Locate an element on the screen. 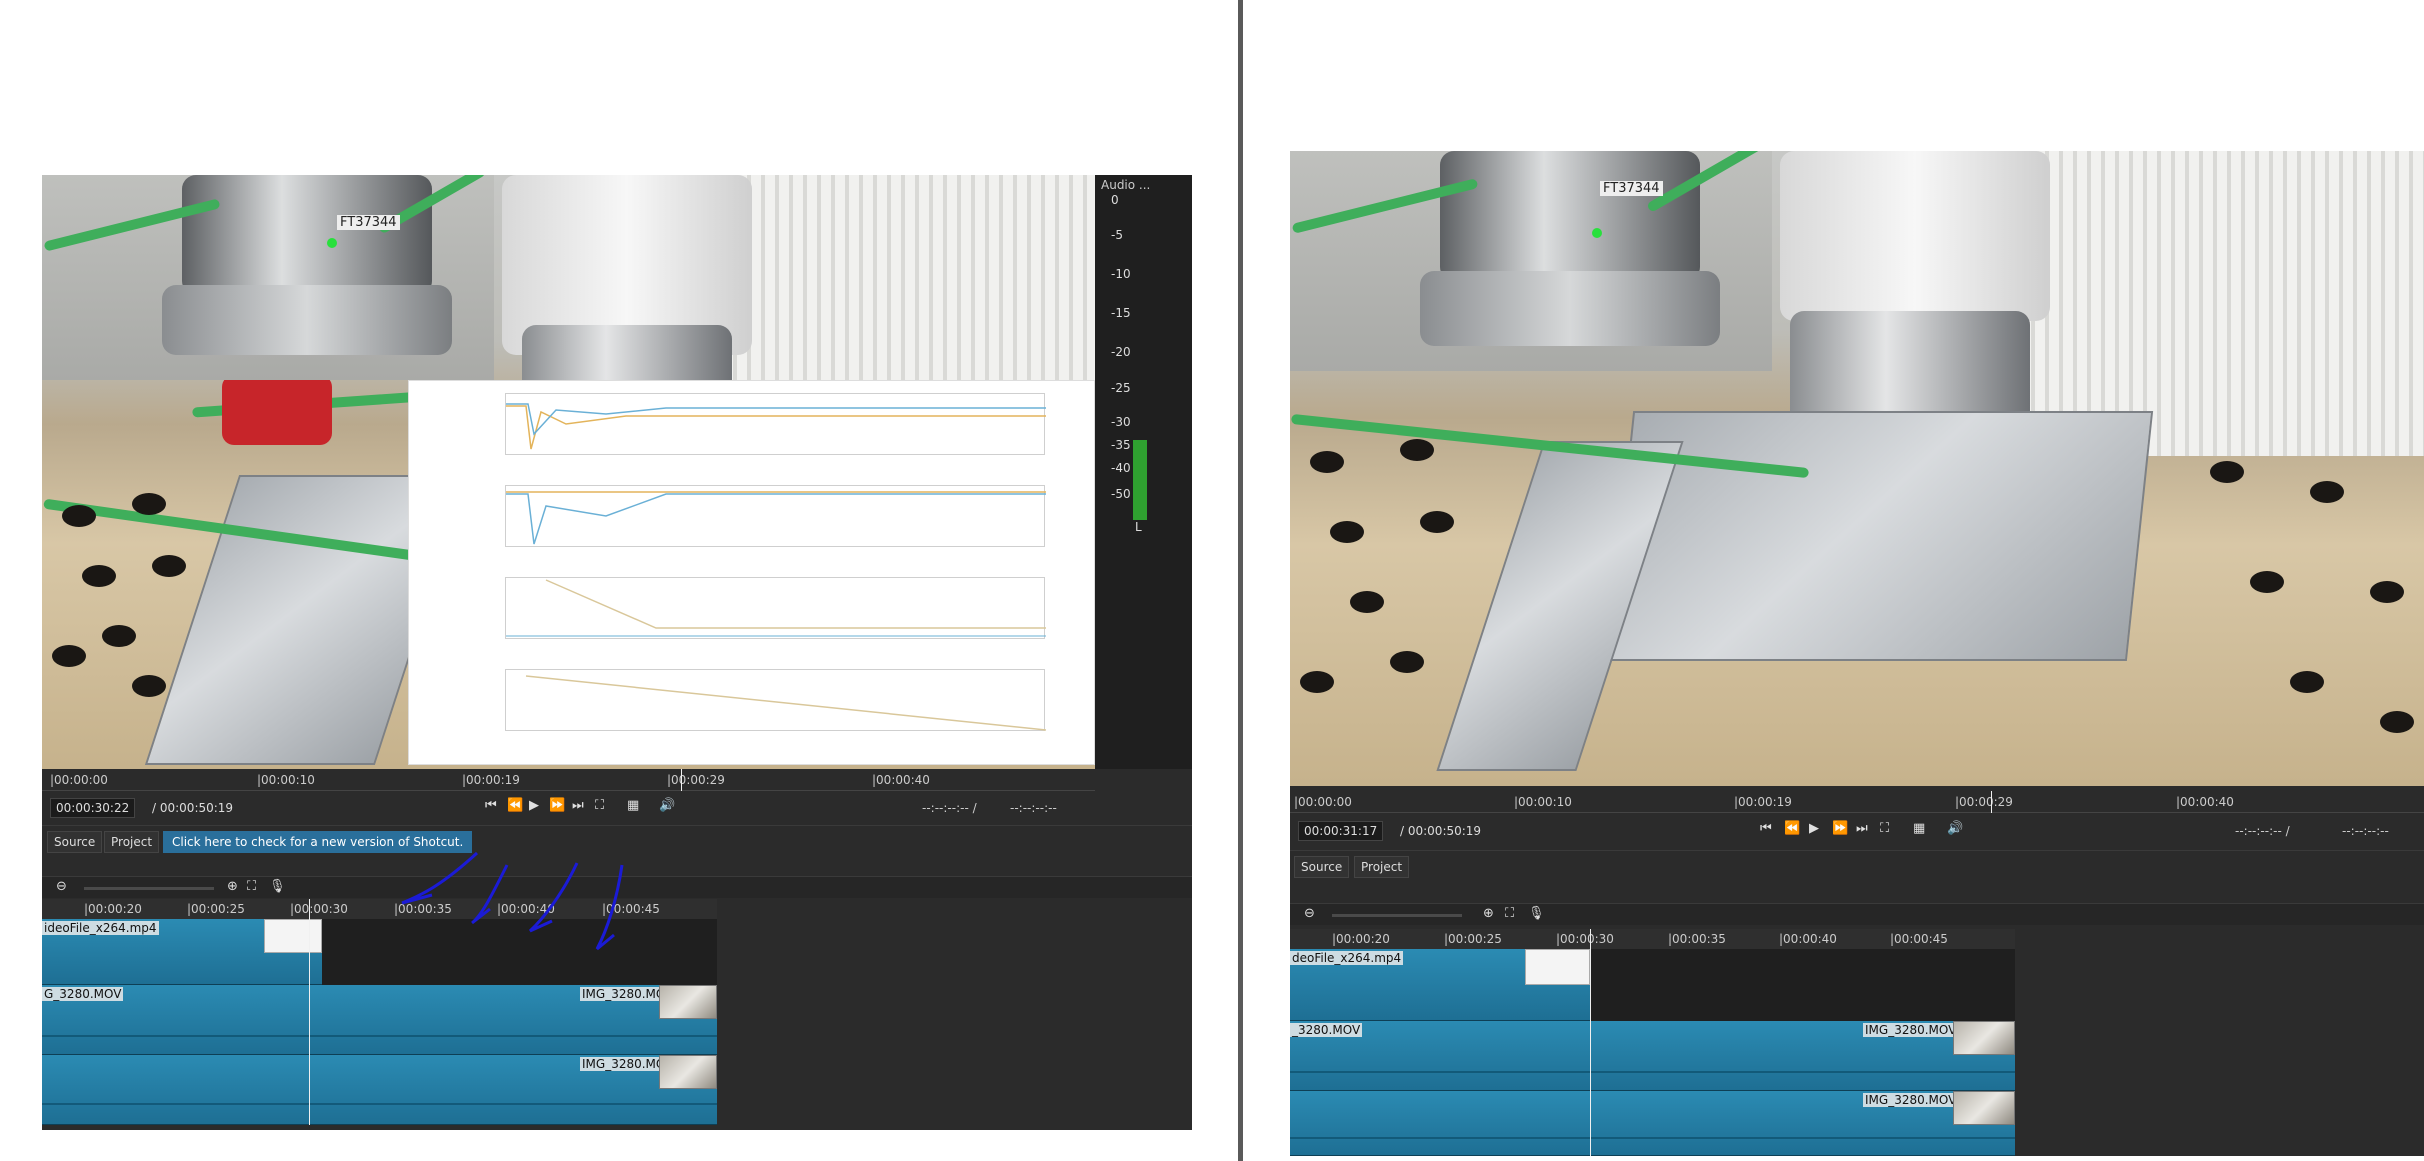 Image resolution: width=2424 pixels, height=1161 pixels. clip-label: deoFile_x264.mp4 is located at coordinates (1347, 958).